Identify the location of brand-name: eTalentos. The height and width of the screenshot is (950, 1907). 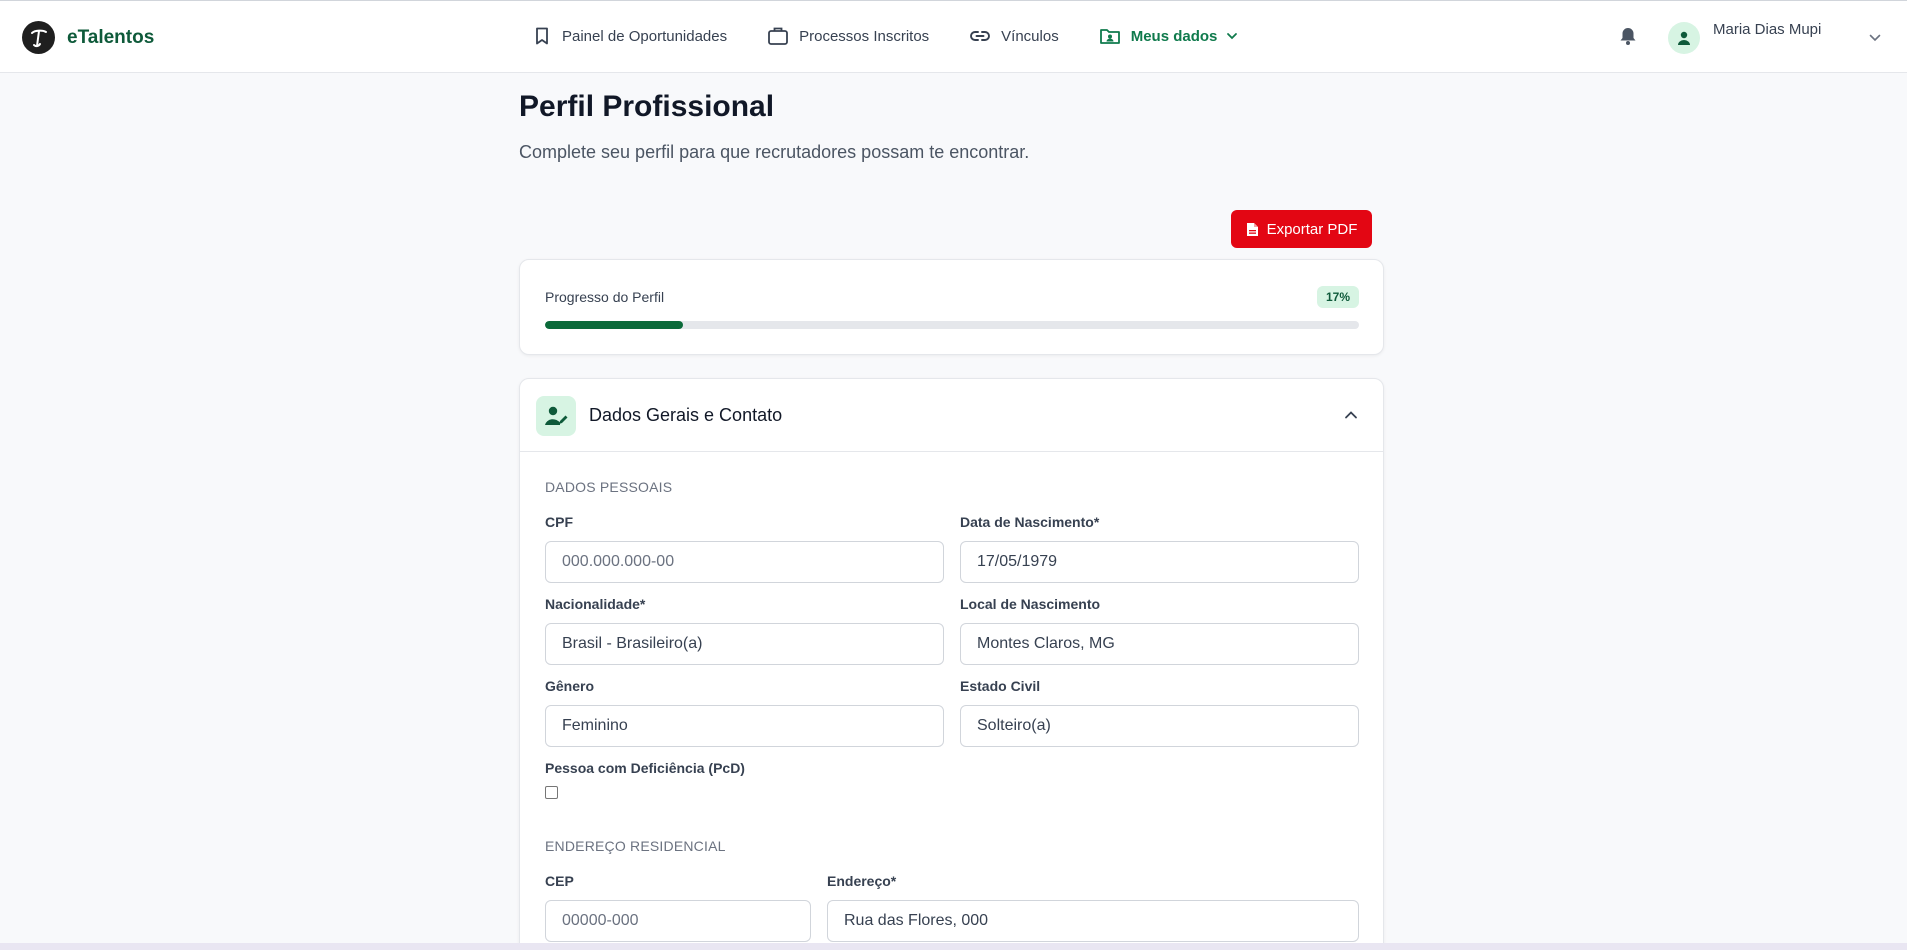
(111, 37).